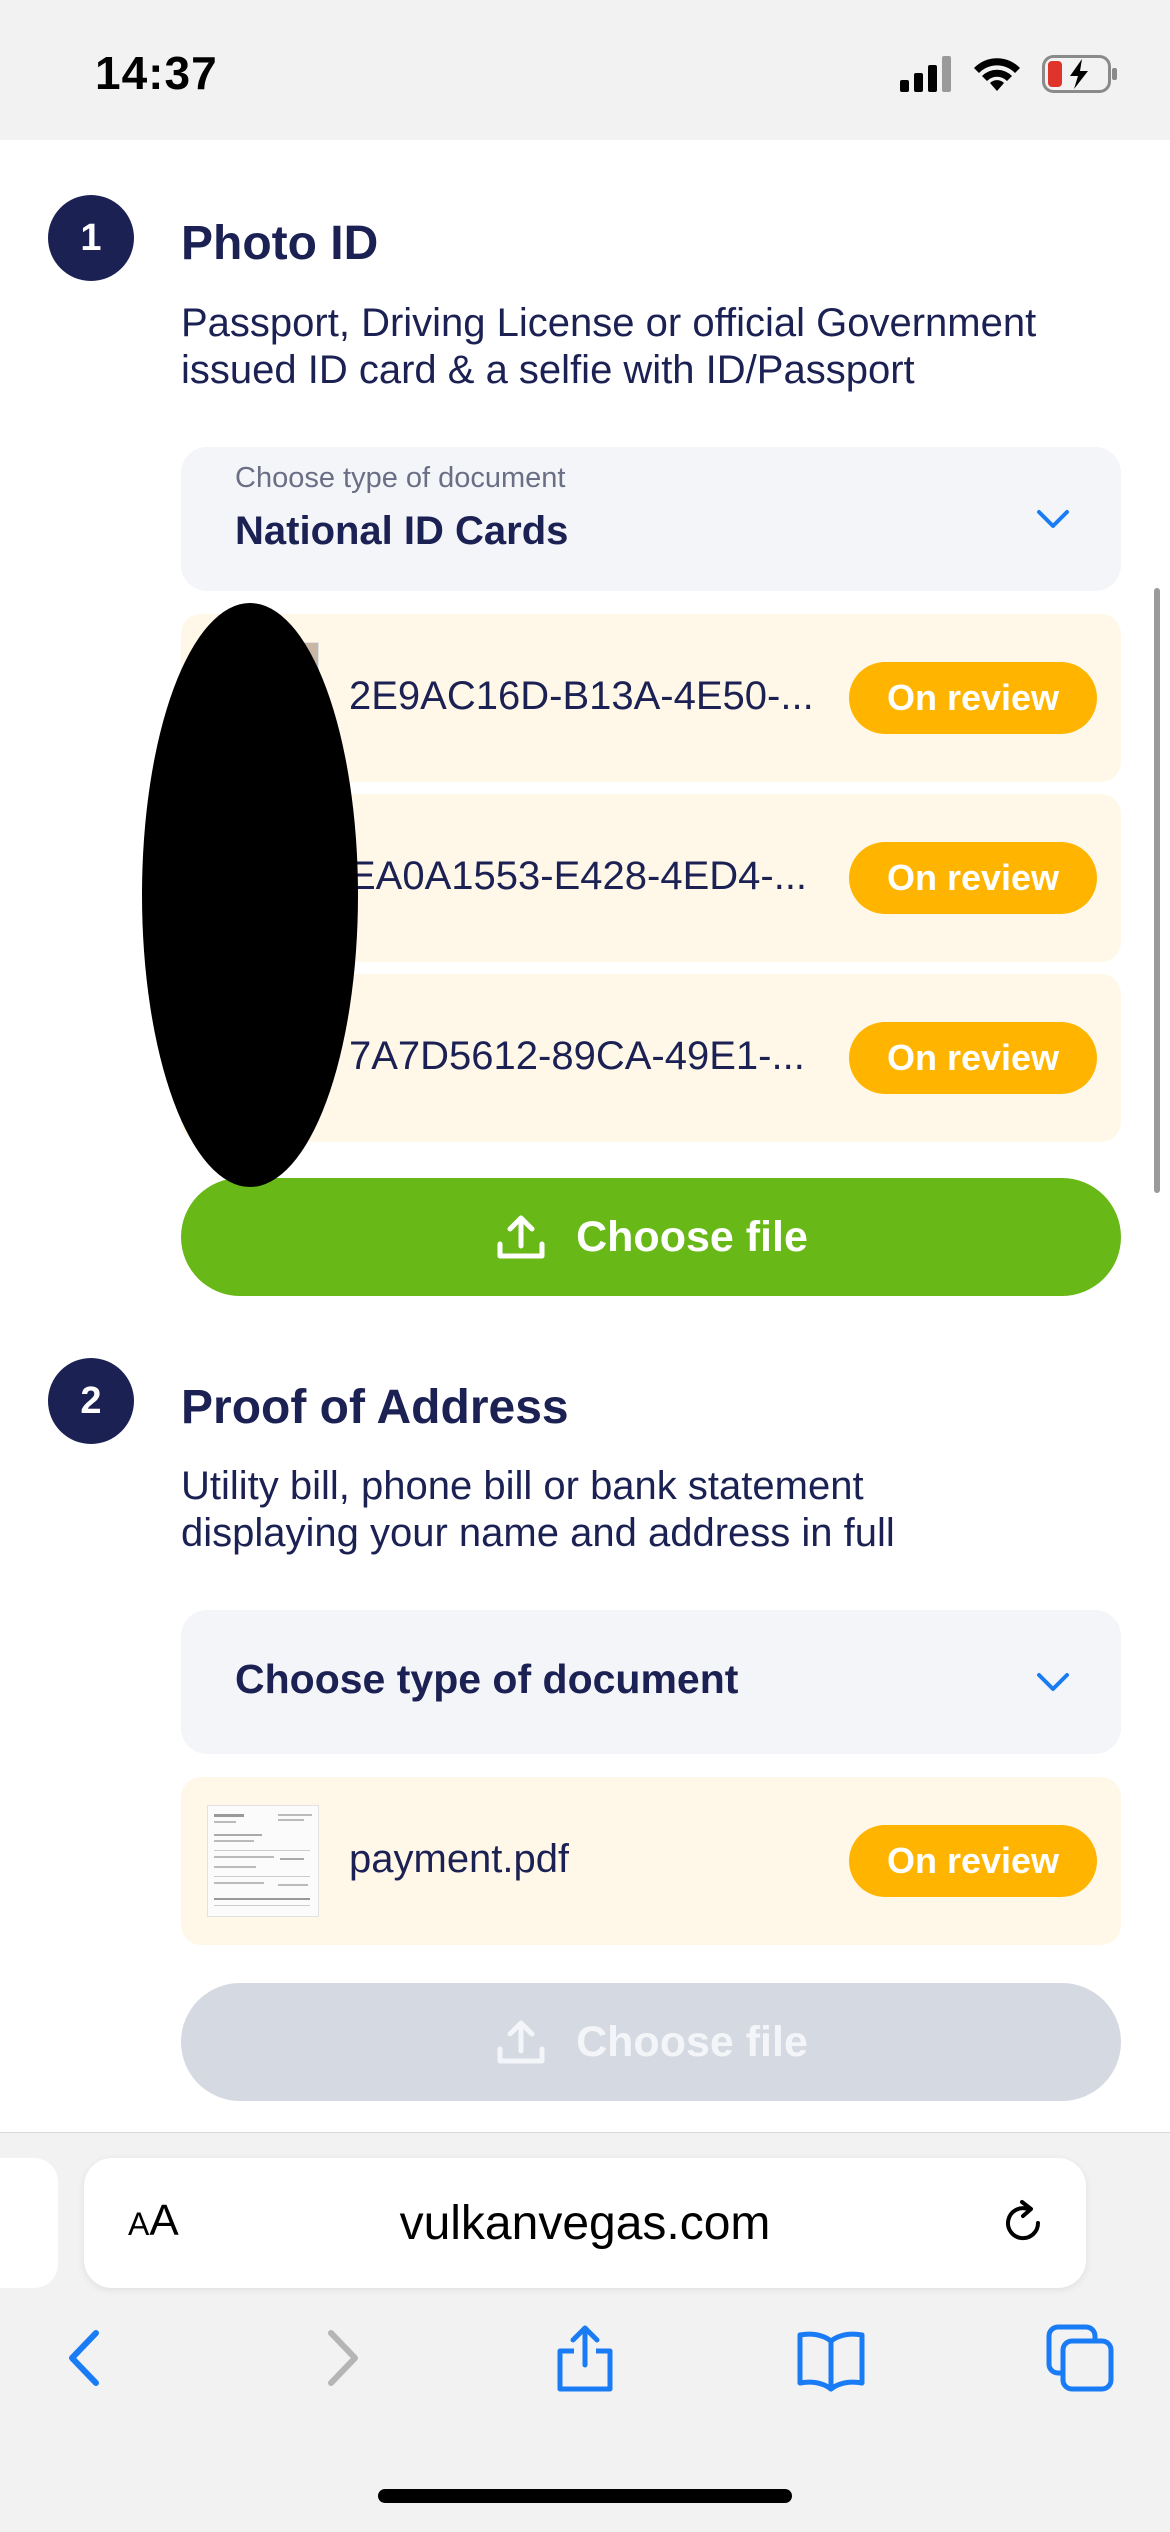 This screenshot has height=2532, width=1170. I want to click on share-icon, so click(585, 2358).